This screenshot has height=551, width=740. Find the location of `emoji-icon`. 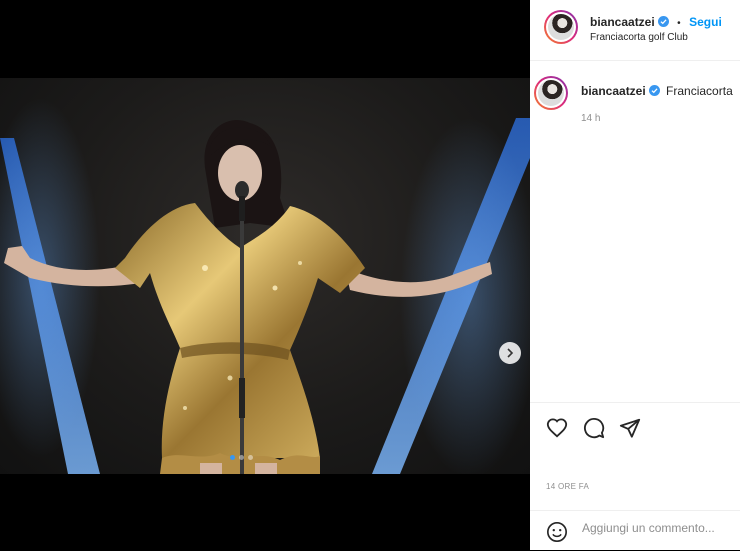

emoji-icon is located at coordinates (557, 532).